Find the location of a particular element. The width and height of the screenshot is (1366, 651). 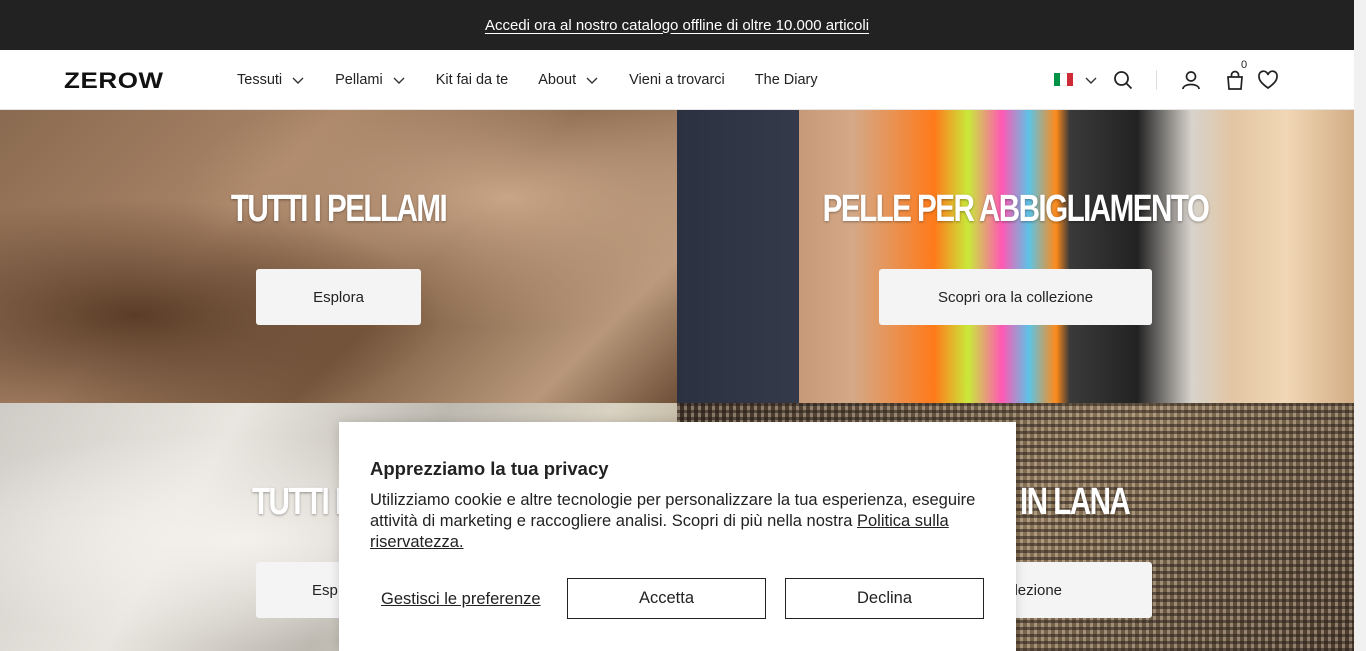

nav-item-pellami: Pellami is located at coordinates (370, 80).